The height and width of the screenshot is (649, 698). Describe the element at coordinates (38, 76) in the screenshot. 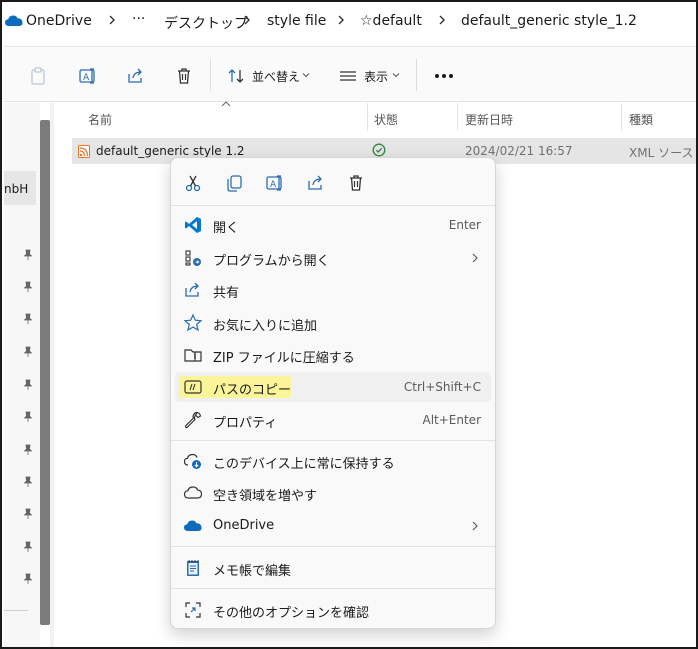

I see `paste-icon` at that location.